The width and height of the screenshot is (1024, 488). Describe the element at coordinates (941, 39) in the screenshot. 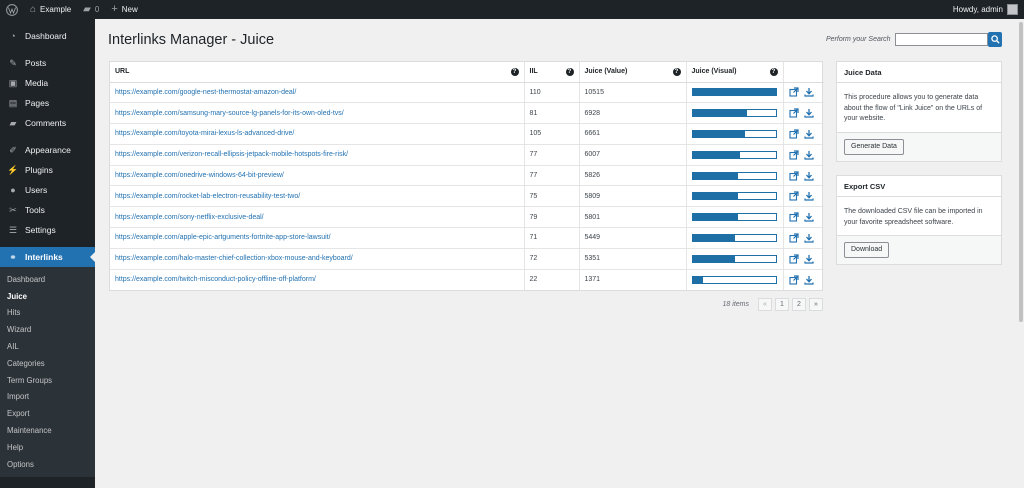

I see `search-input` at that location.